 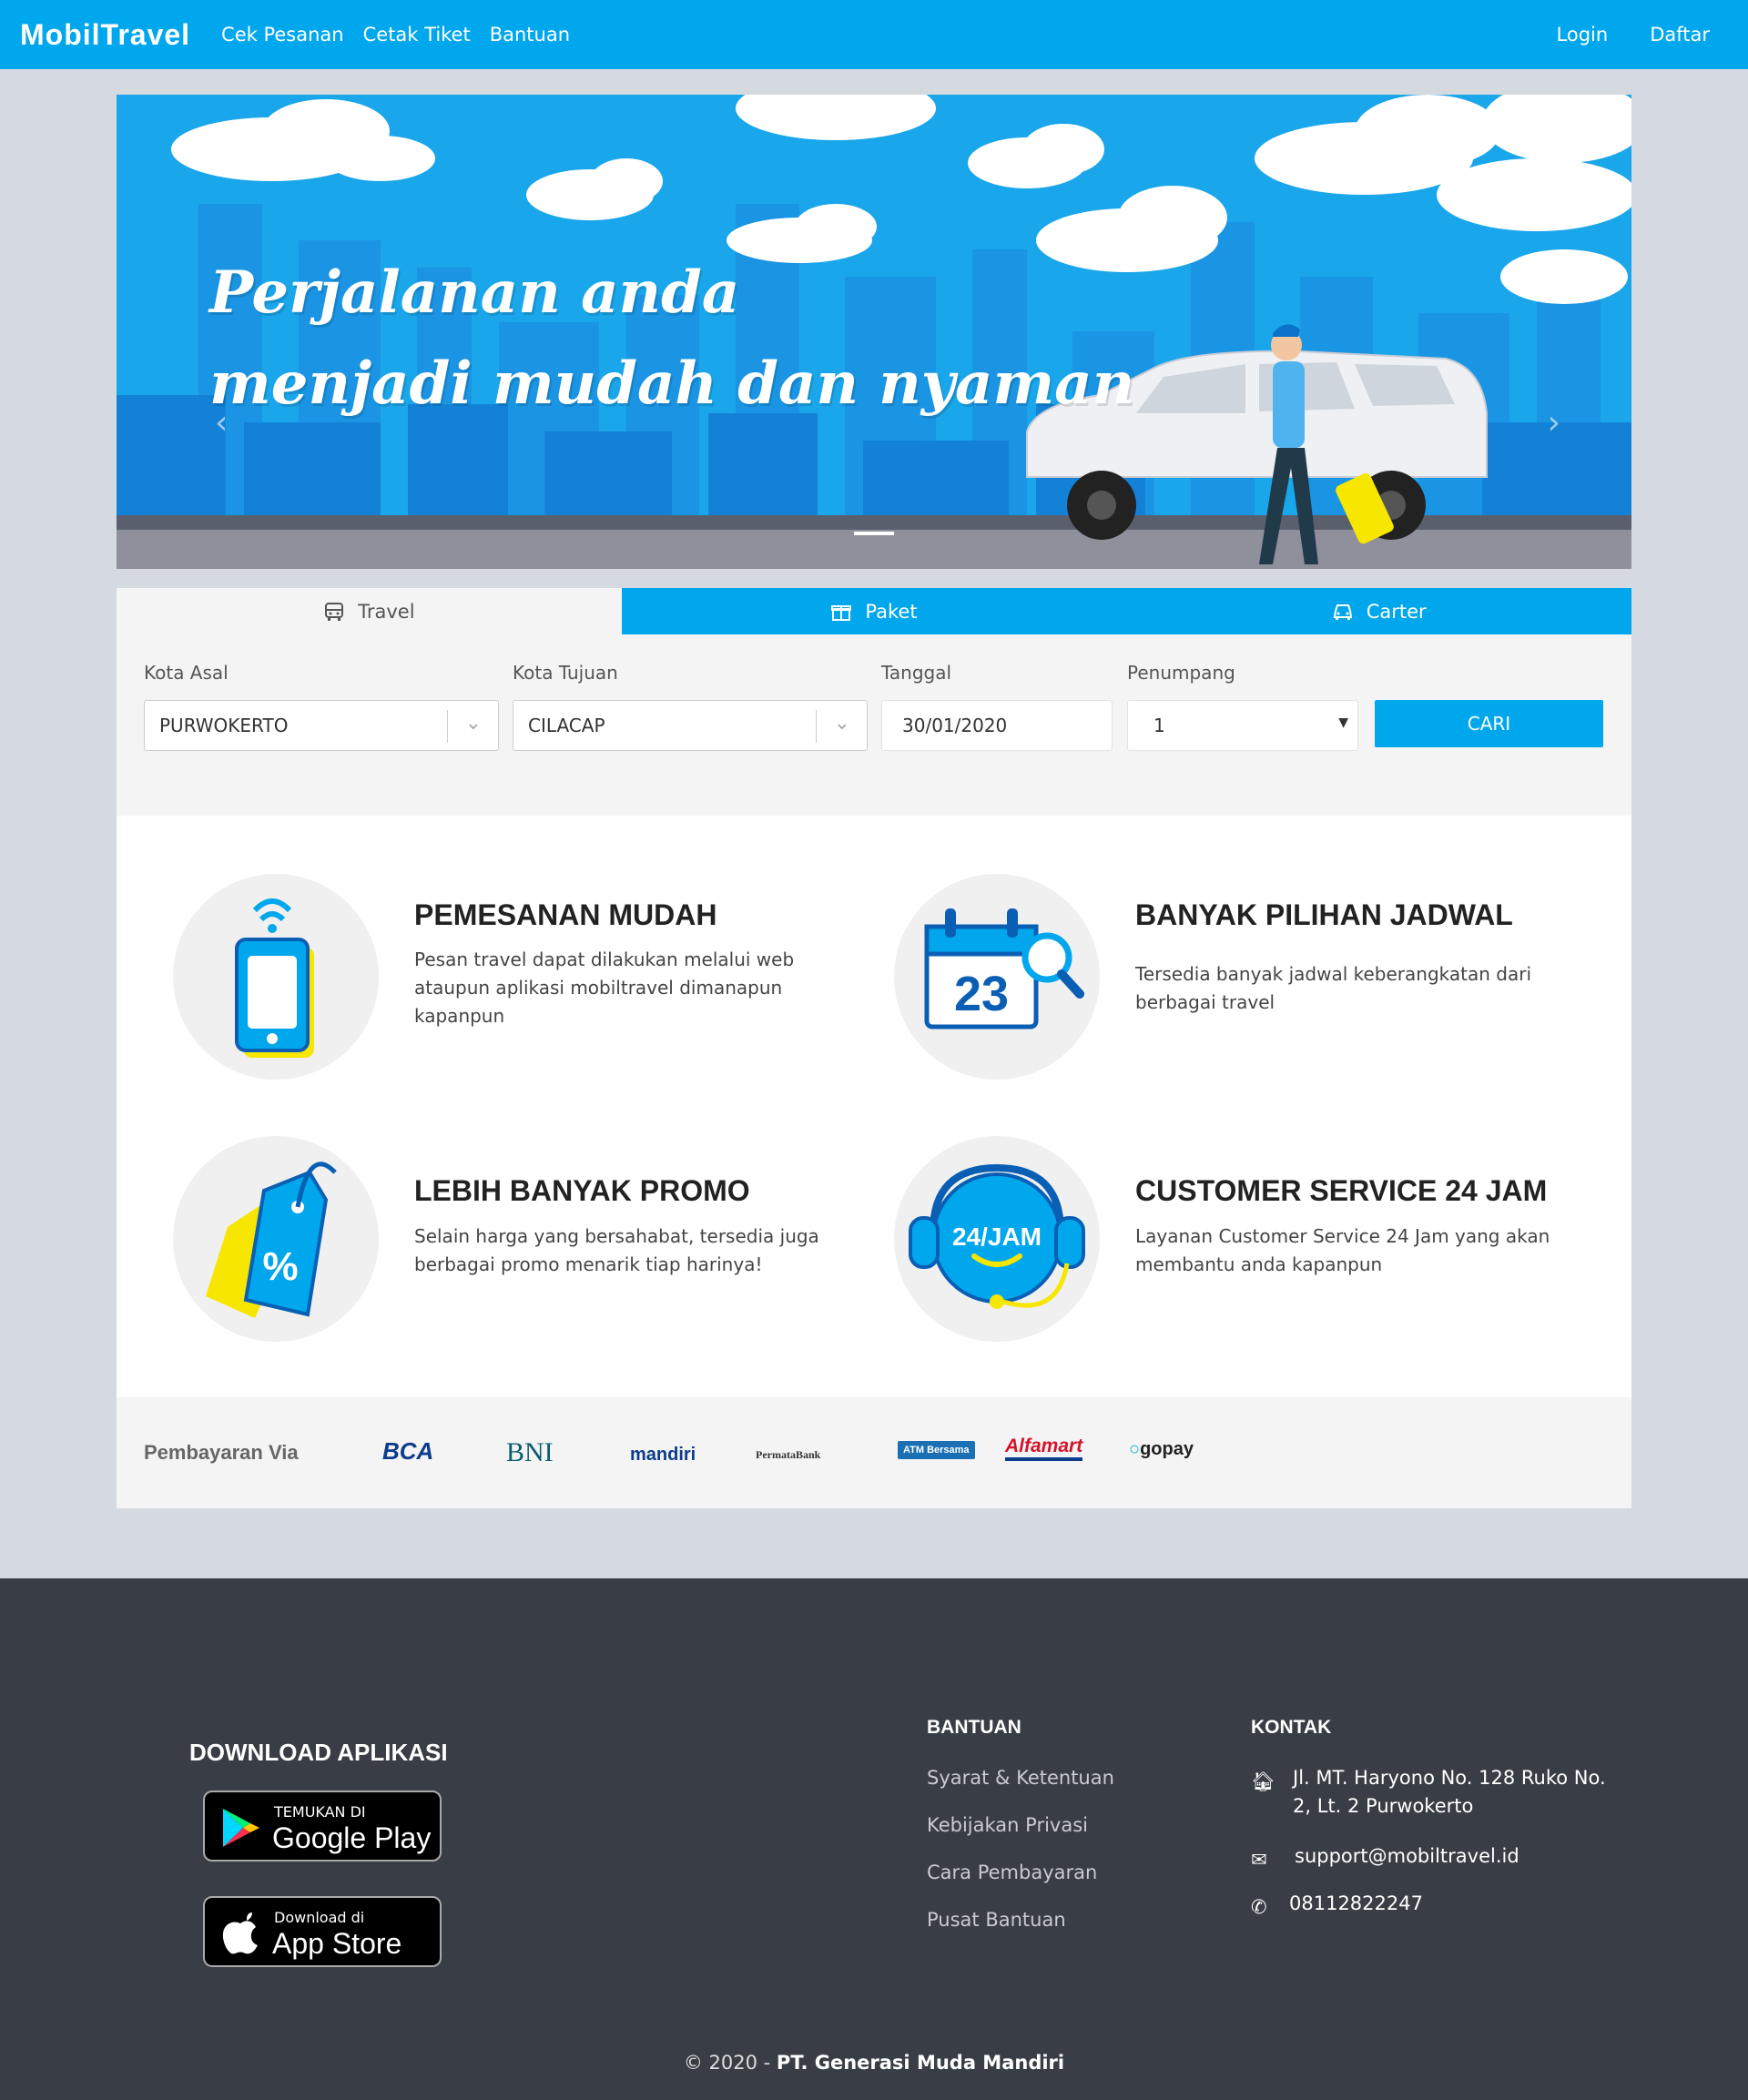 I want to click on copyright-prefix: © 2020 -, so click(x=730, y=2063).